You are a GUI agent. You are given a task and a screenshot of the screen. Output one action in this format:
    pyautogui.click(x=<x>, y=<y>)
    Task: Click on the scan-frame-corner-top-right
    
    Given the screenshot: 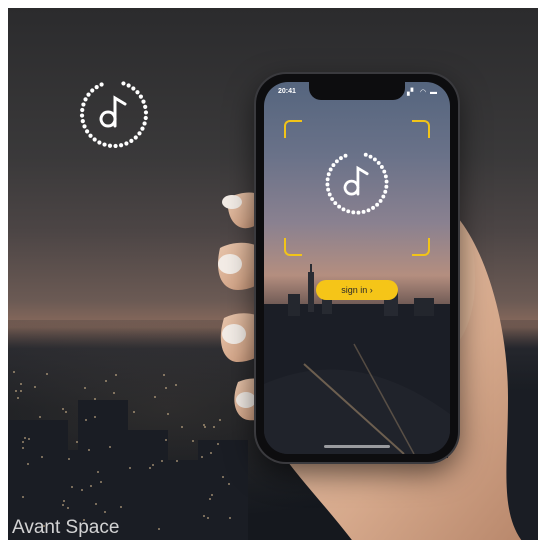 What is the action you would take?
    pyautogui.click(x=421, y=129)
    